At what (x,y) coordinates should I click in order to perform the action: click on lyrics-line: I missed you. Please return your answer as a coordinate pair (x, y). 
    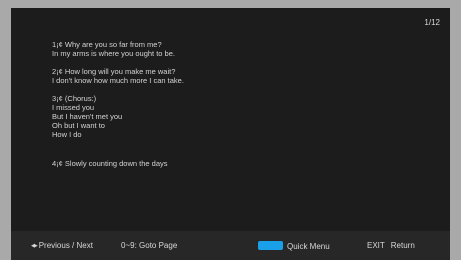
    Looking at the image, I should click on (73, 107).